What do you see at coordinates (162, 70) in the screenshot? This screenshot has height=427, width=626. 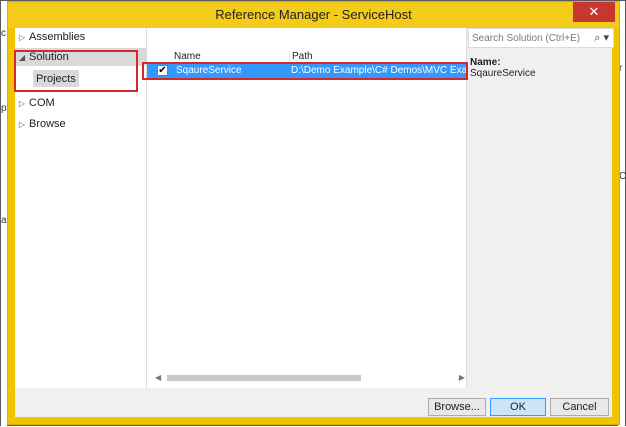 I see `include-checkbox: ✔` at bounding box center [162, 70].